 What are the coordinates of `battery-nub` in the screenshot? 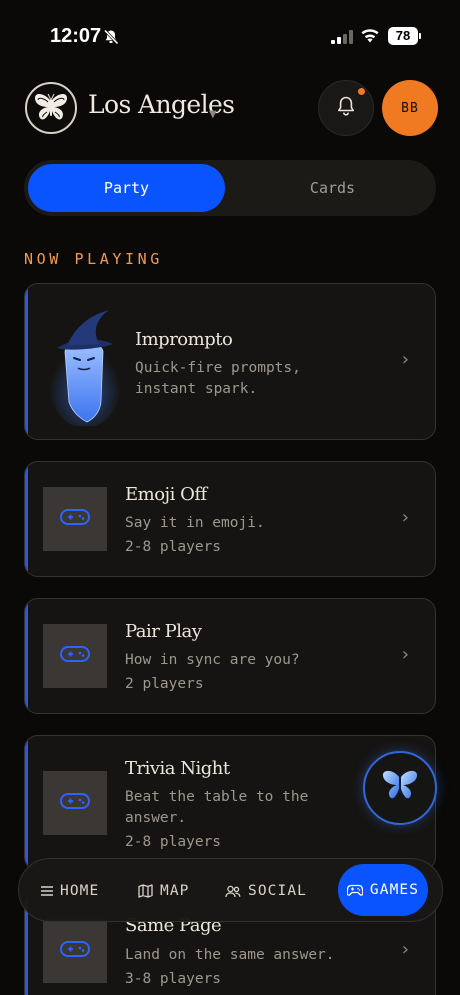 It's located at (420, 36).